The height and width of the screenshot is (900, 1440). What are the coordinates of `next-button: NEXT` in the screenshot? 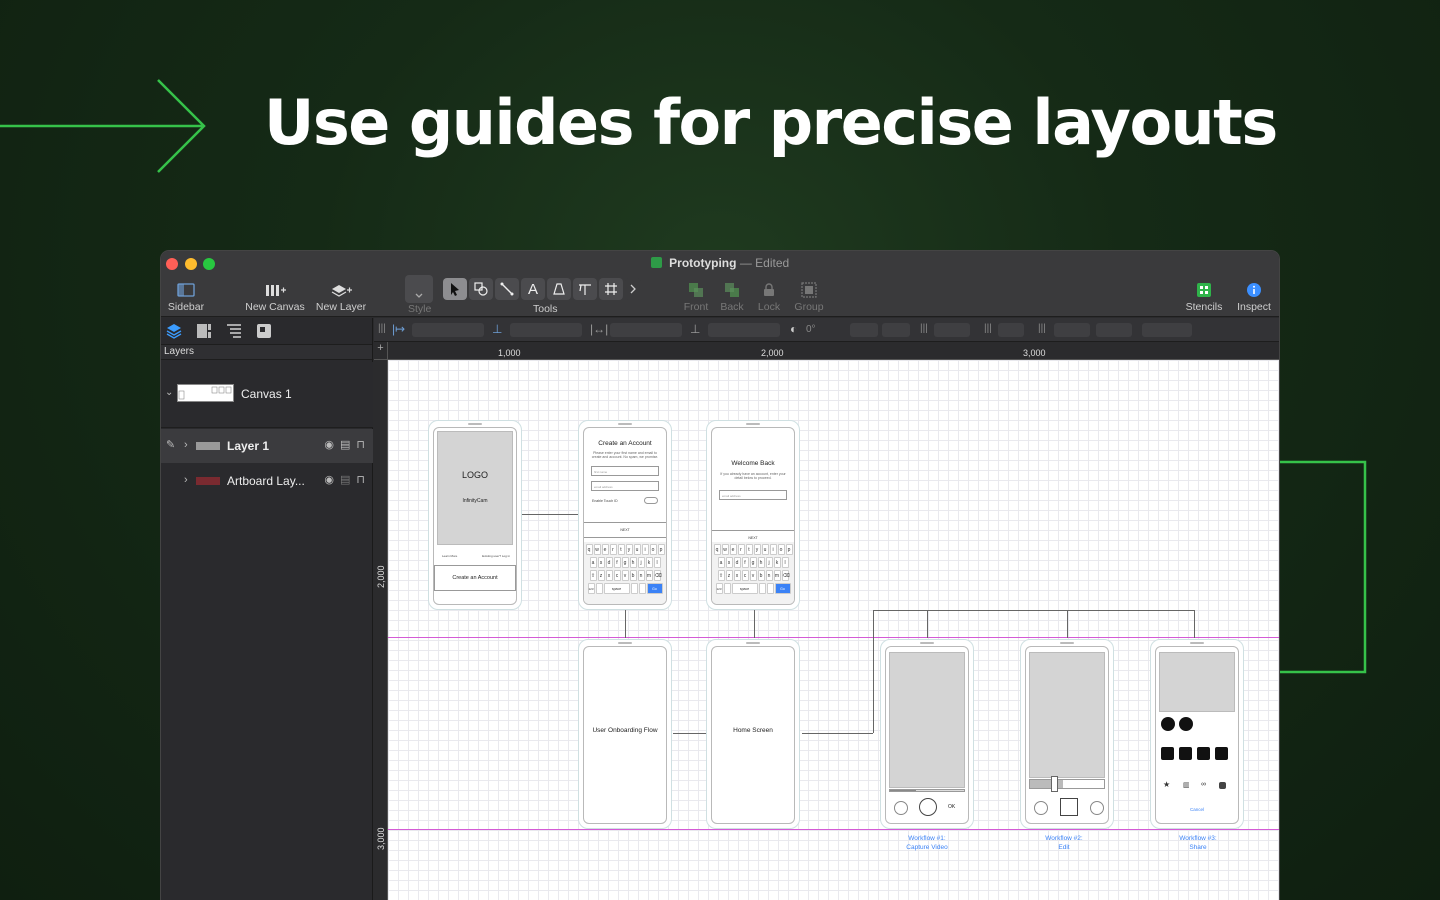 It's located at (625, 530).